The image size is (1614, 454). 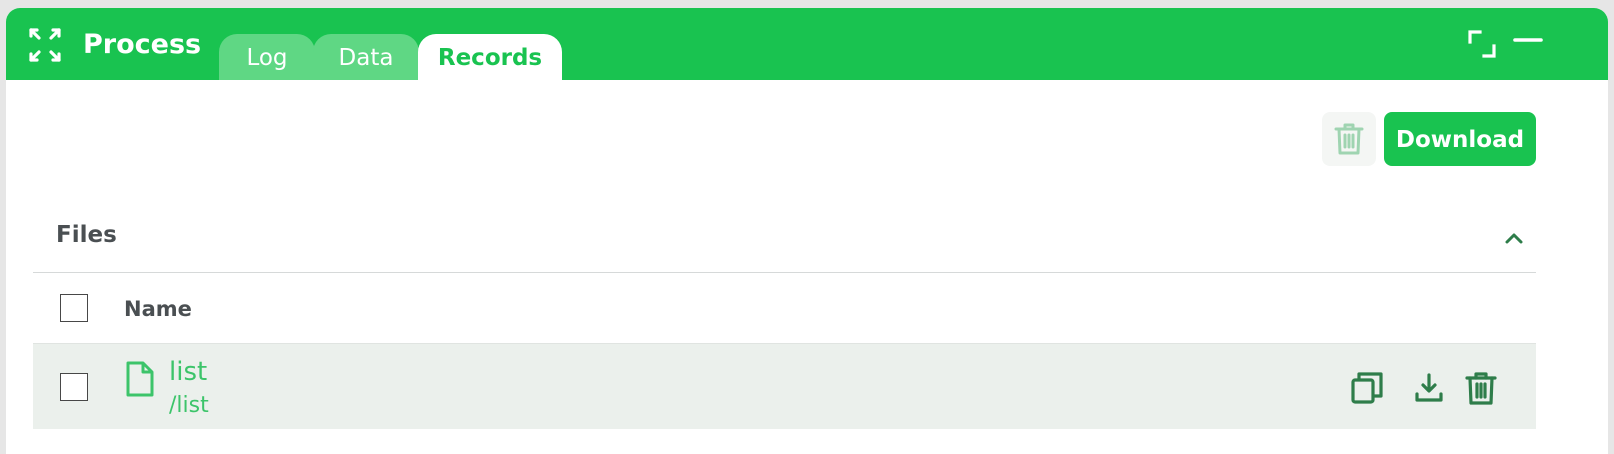 What do you see at coordinates (784, 272) in the screenshot?
I see `section-divider` at bounding box center [784, 272].